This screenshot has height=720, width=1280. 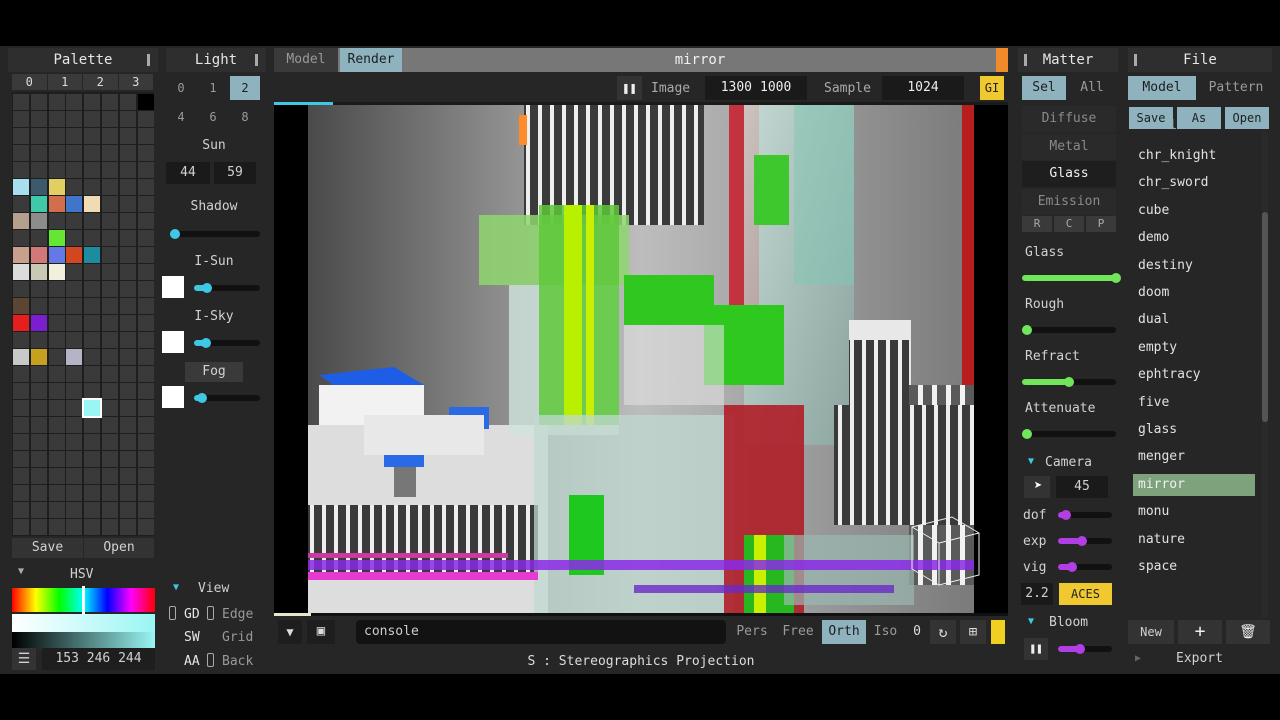 What do you see at coordinates (541, 632) in the screenshot?
I see `console-input: console` at bounding box center [541, 632].